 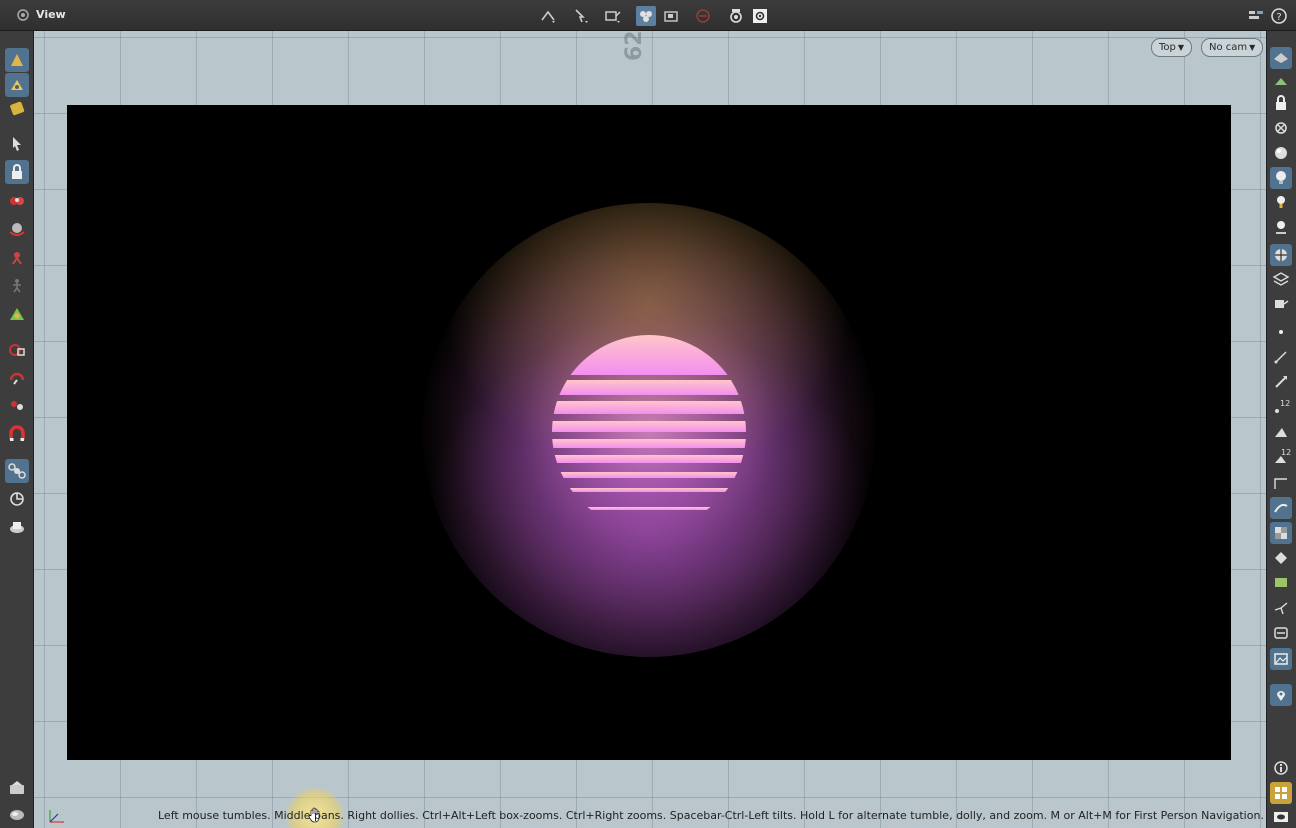 I want to click on display-points-icon, so click(x=1281, y=304).